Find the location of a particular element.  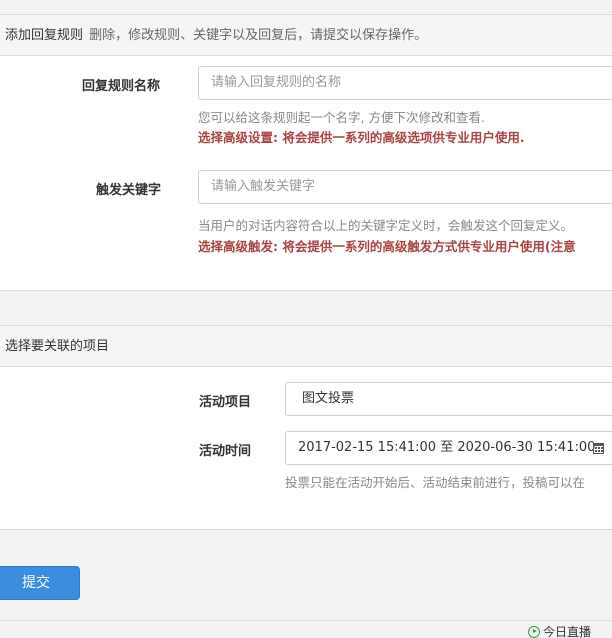

live-label: 今日直播 is located at coordinates (567, 631).